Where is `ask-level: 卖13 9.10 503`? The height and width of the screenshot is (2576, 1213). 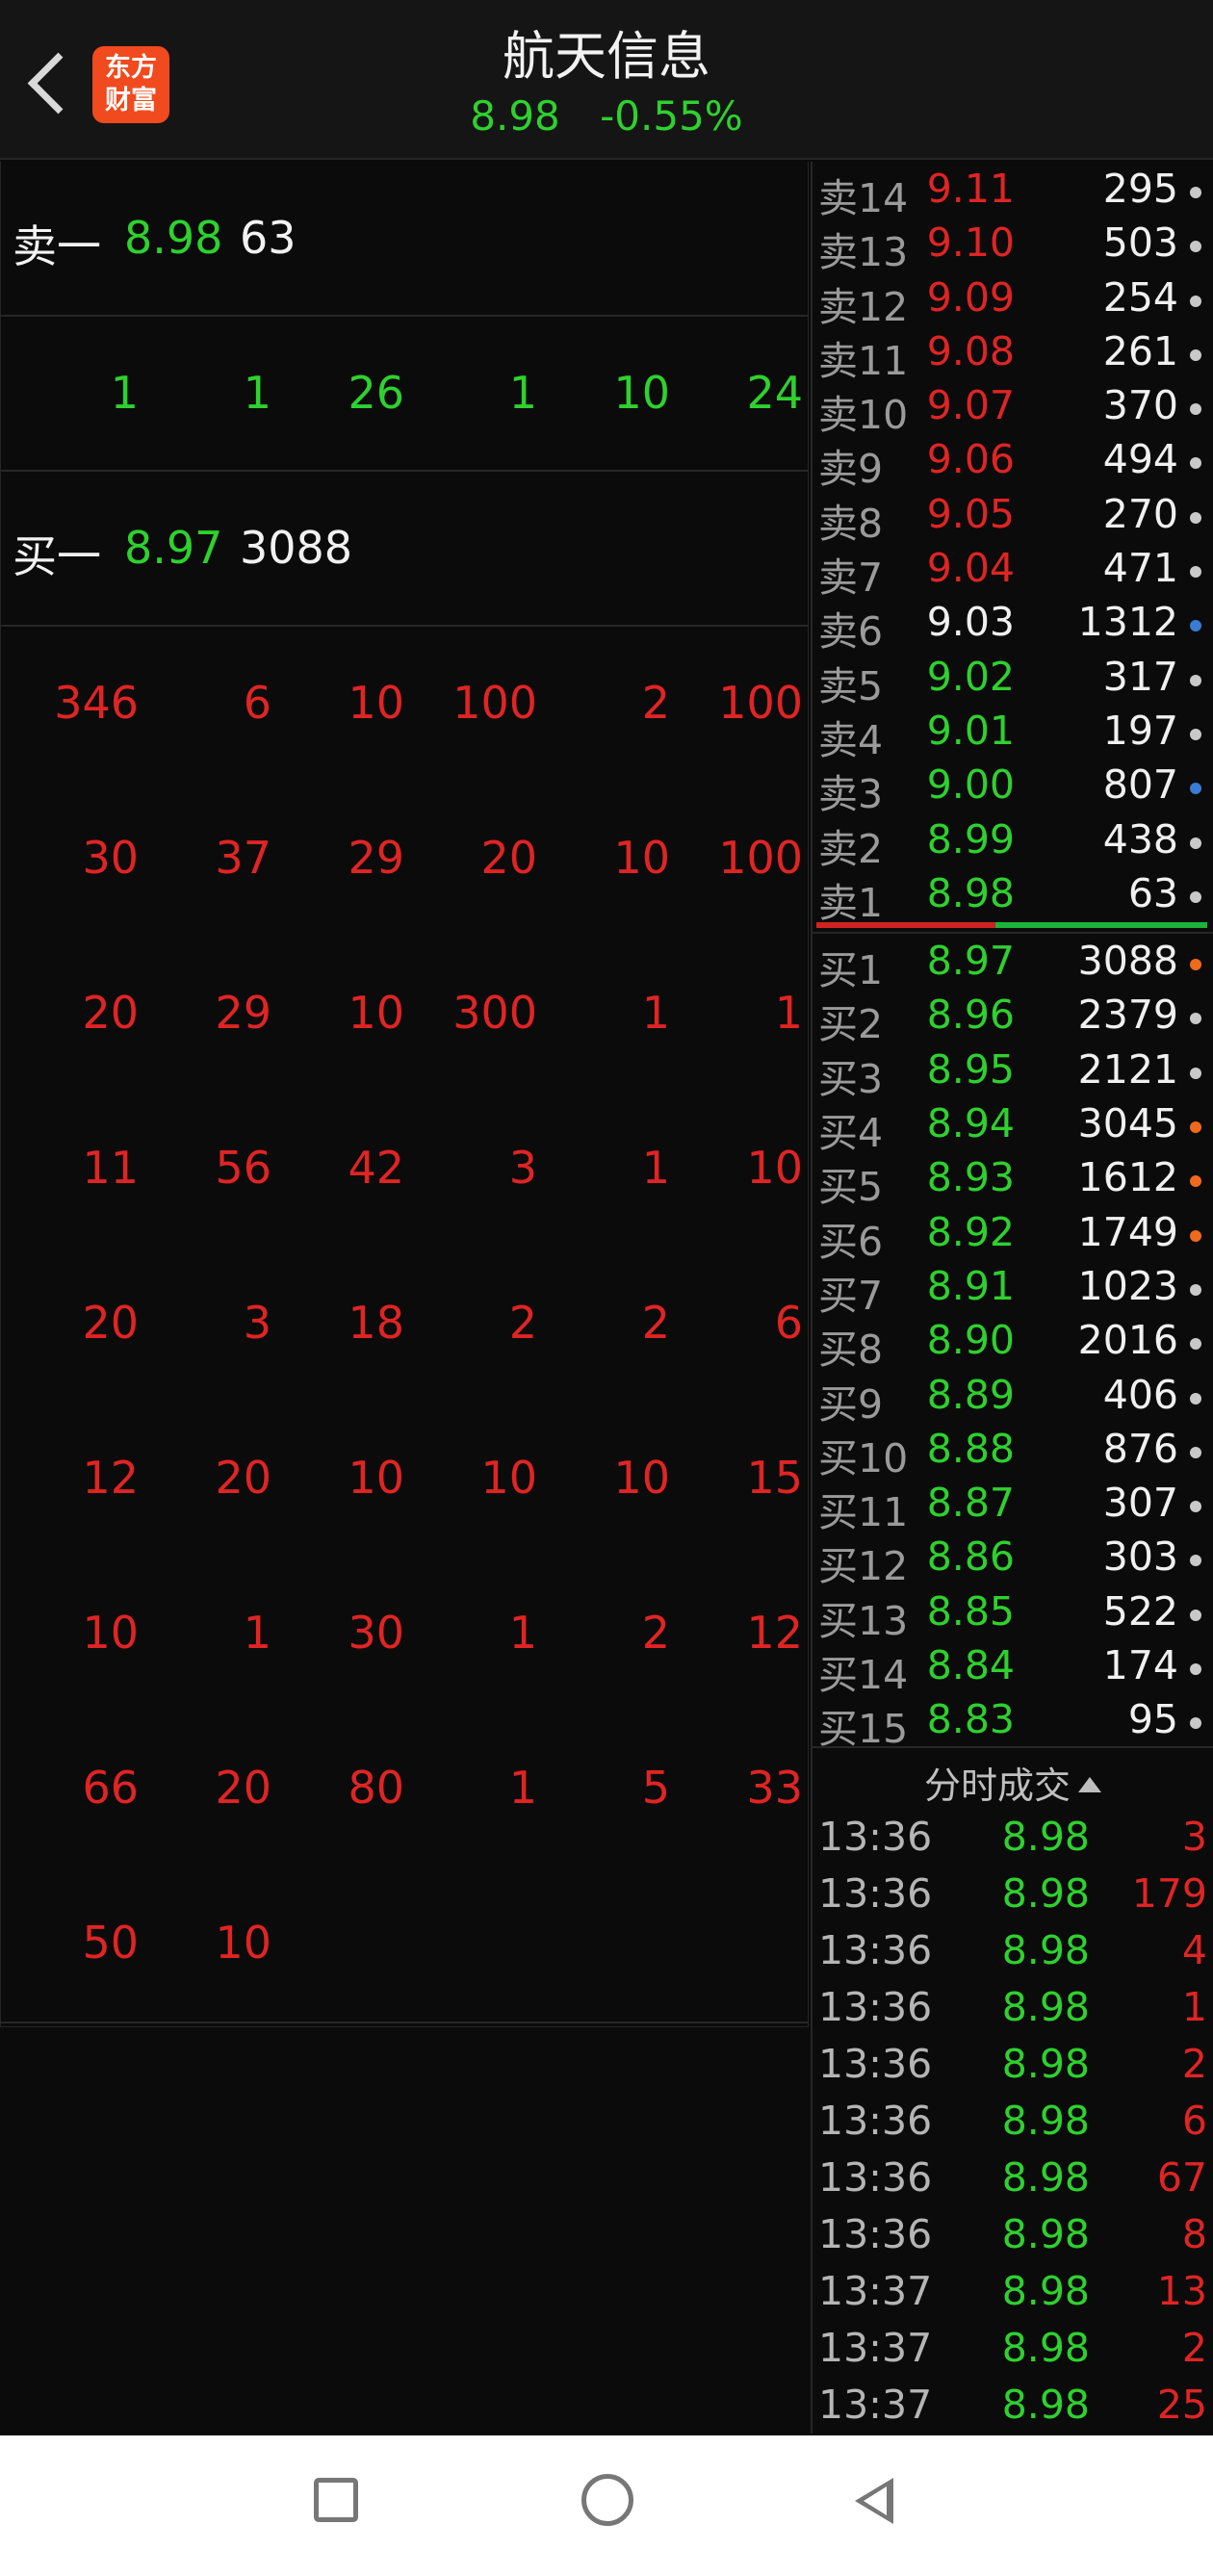
ask-level: 卖13 9.10 503 is located at coordinates (1013, 245).